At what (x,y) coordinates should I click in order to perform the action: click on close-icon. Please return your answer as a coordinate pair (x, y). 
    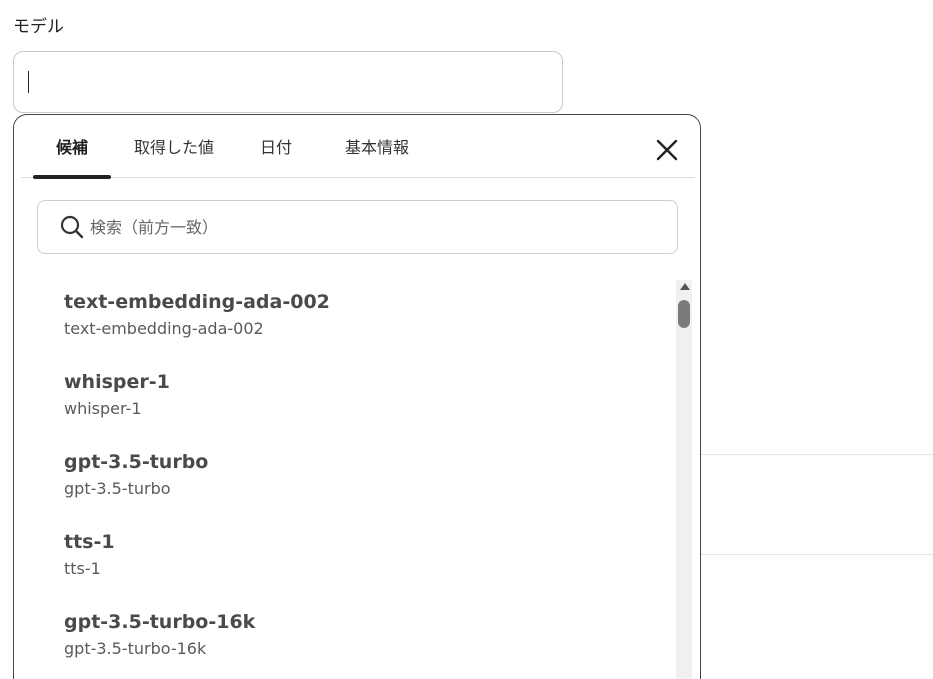
    Looking at the image, I should click on (667, 150).